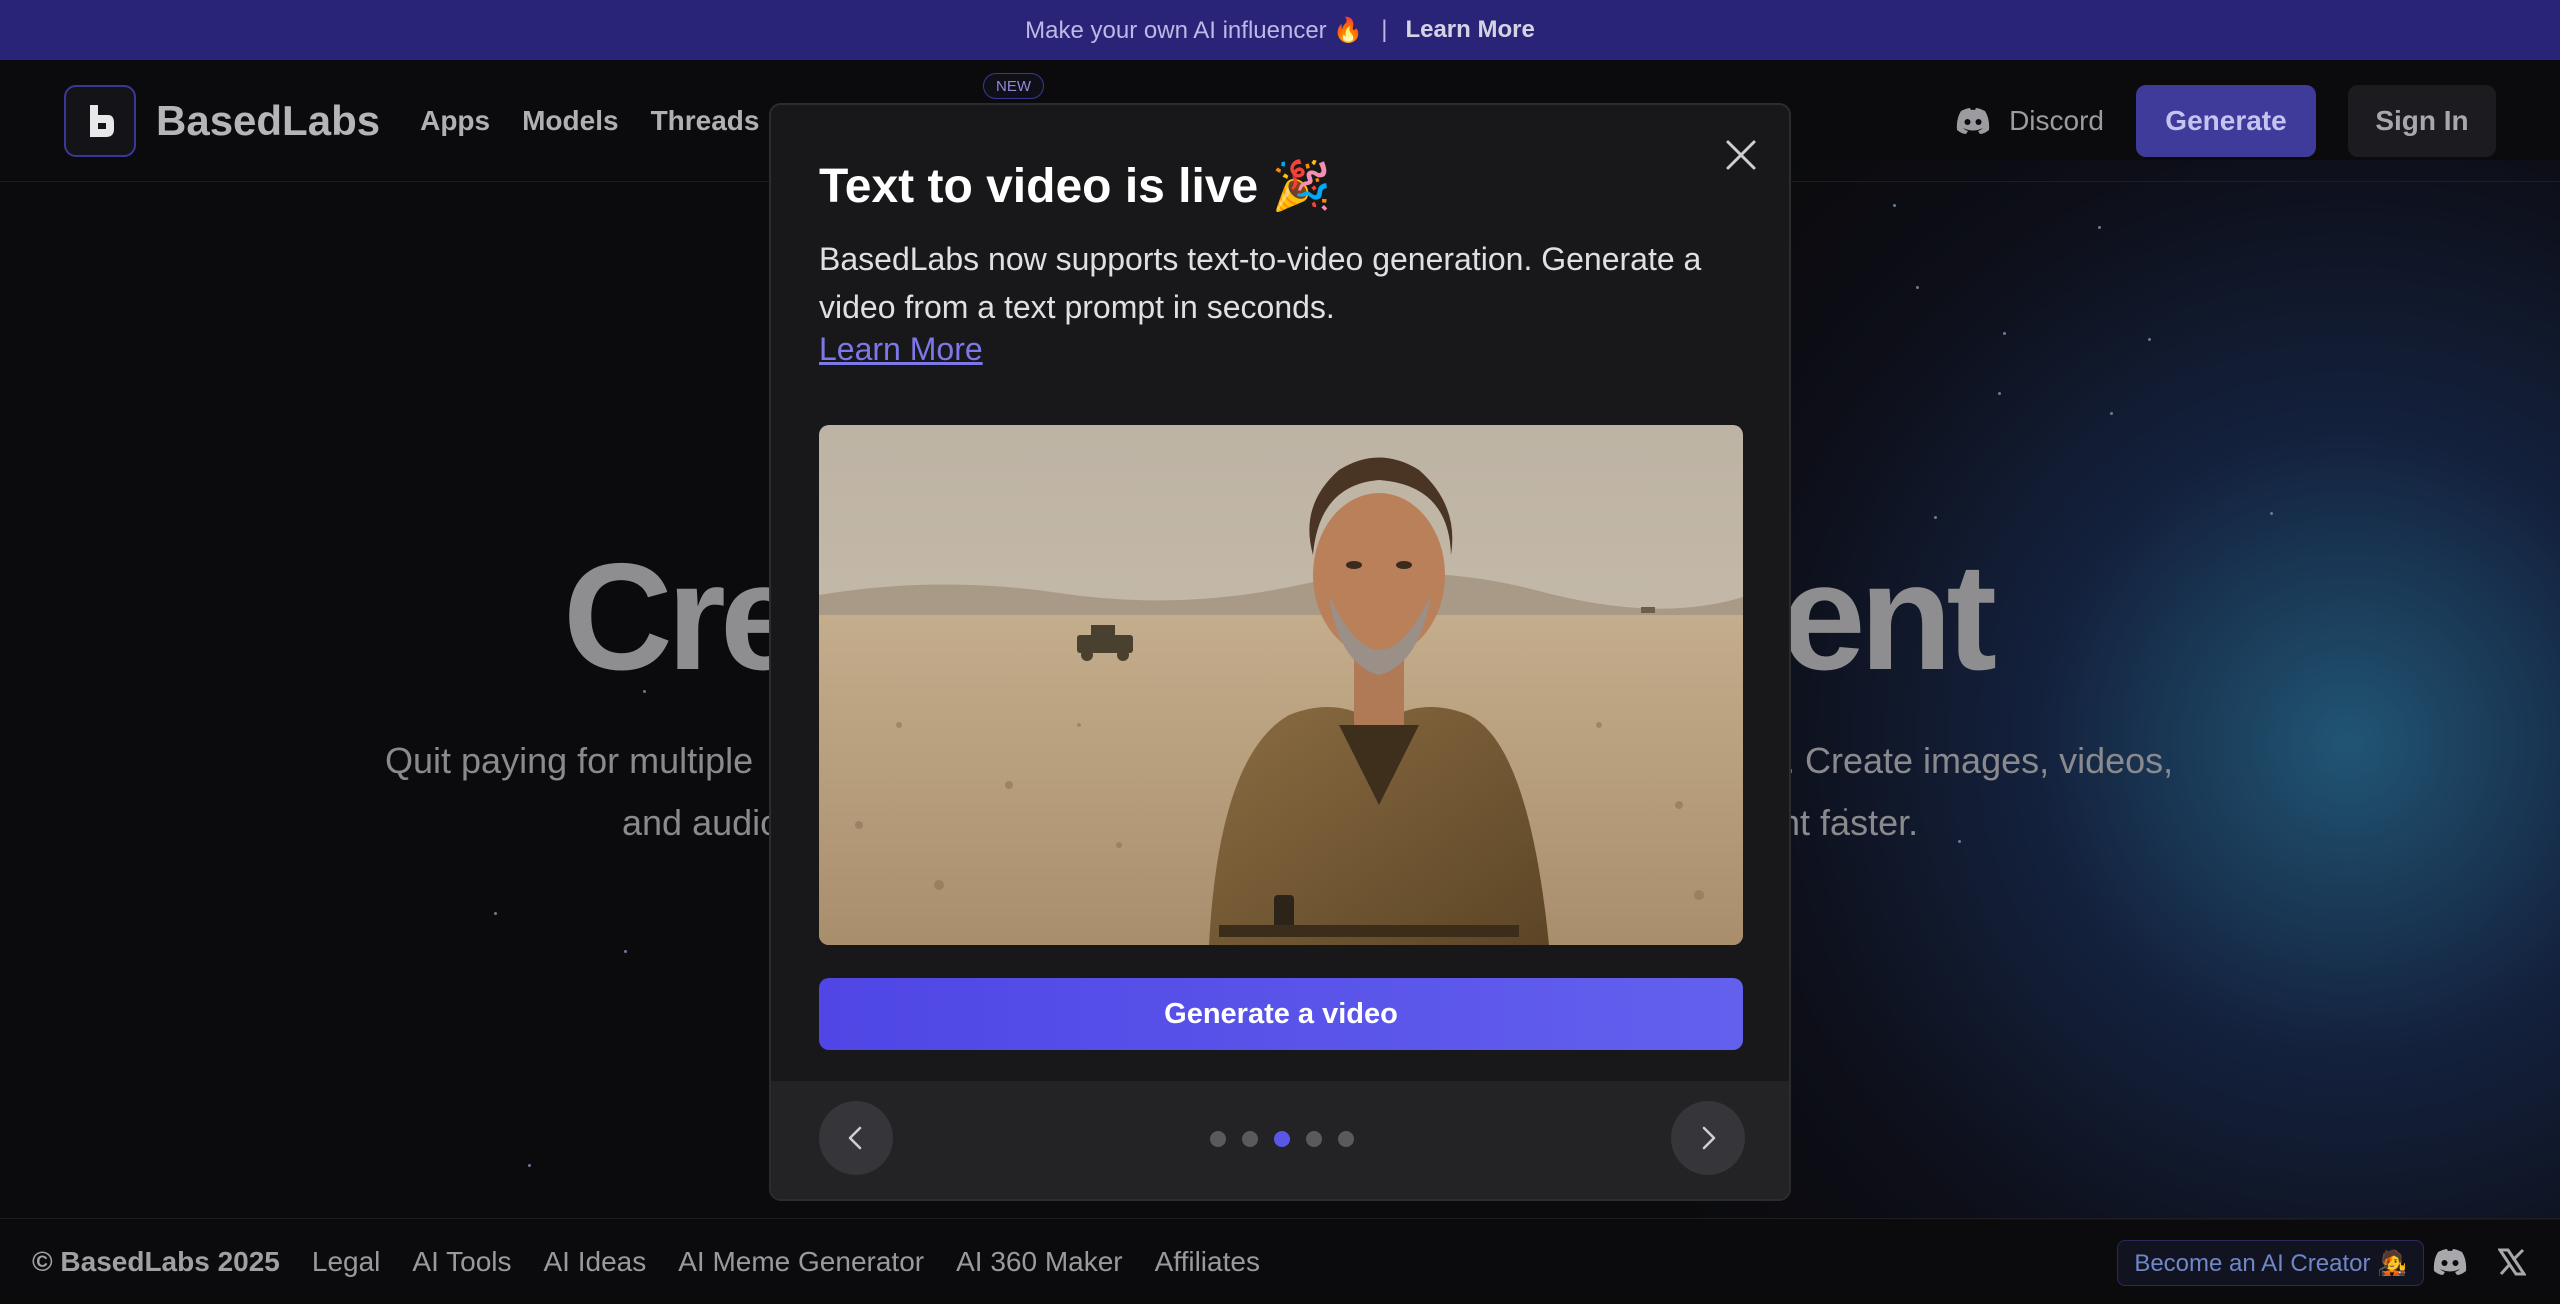 This screenshot has width=2560, height=1304. Describe the element at coordinates (701, 822) in the screenshot. I see `hero-subtitle-line2-left: and audio` at that location.